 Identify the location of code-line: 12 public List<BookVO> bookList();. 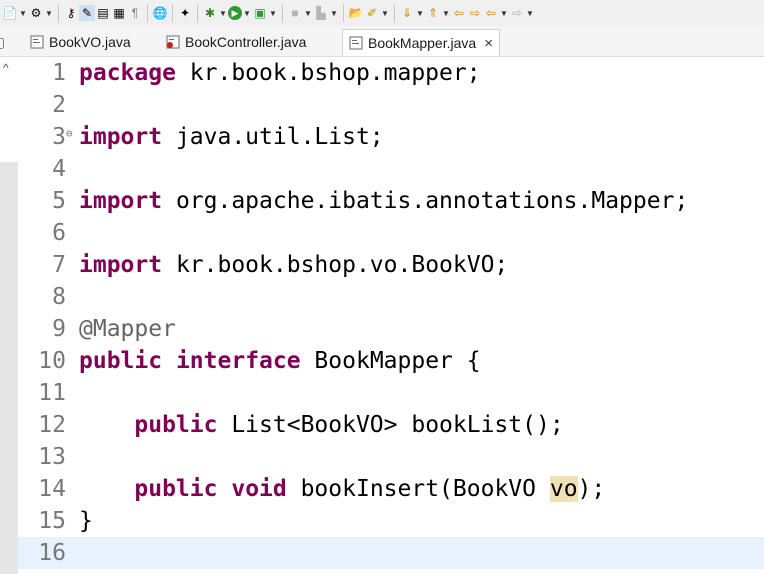
(391, 425).